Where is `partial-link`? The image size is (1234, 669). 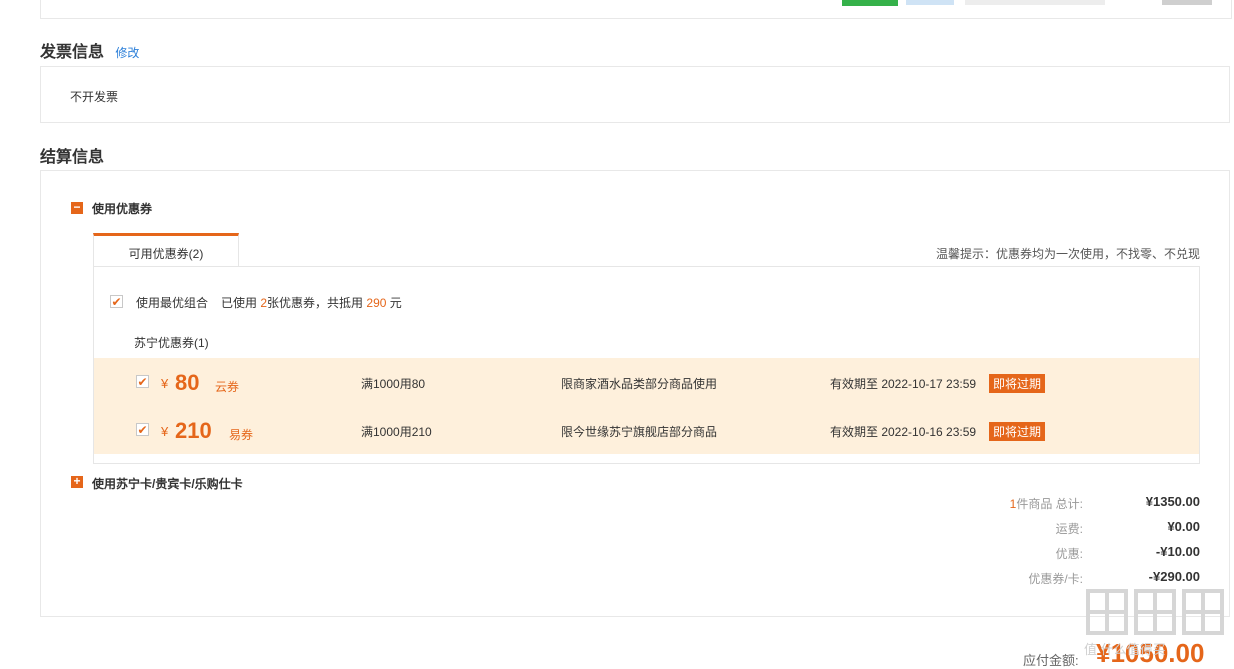 partial-link is located at coordinates (930, 2).